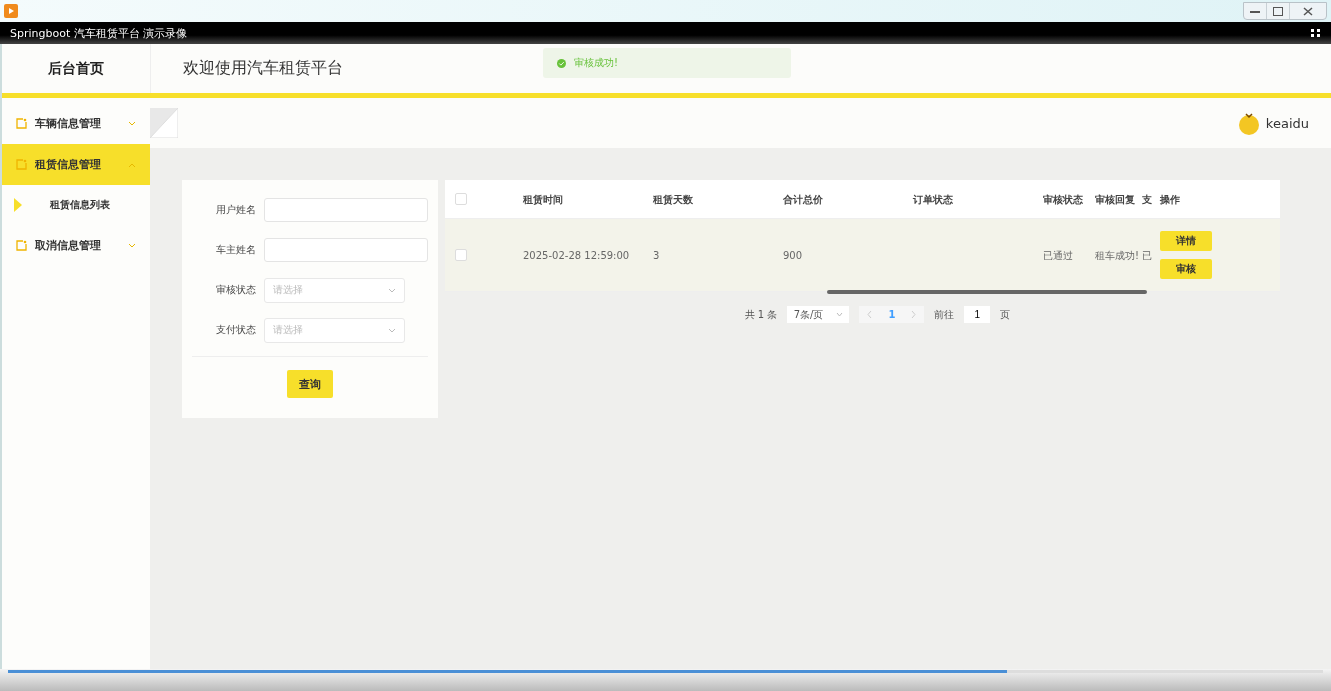 This screenshot has width=1331, height=691. I want to click on table-cell-text: 已通过, so click(1058, 255).